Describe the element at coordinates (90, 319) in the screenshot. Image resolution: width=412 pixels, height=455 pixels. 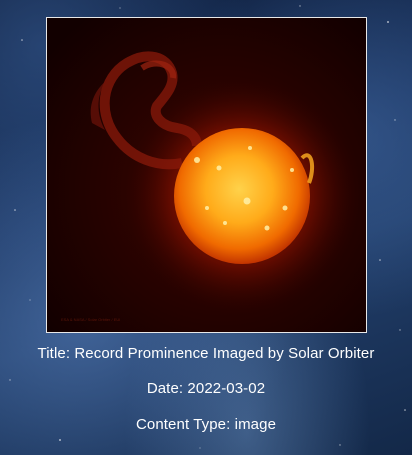
I see `svg-text:ESA & NASA / Solar Orbiter / E: ESA & NASA / Solar Orbiter / EUI` at that location.